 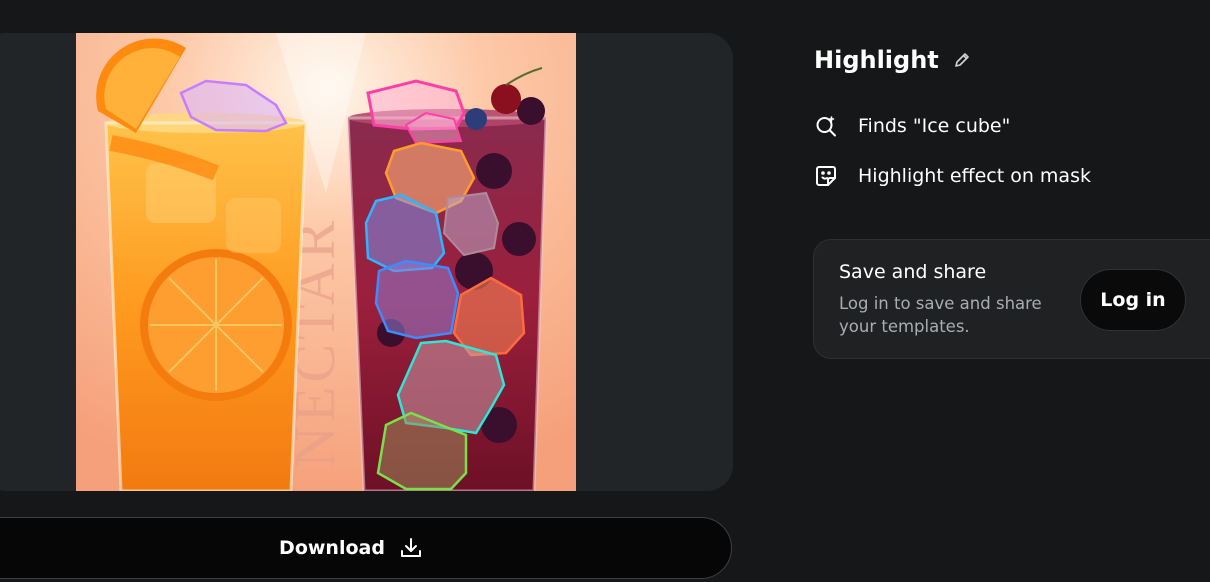 I want to click on panel-title: Highlight, so click(x=876, y=60).